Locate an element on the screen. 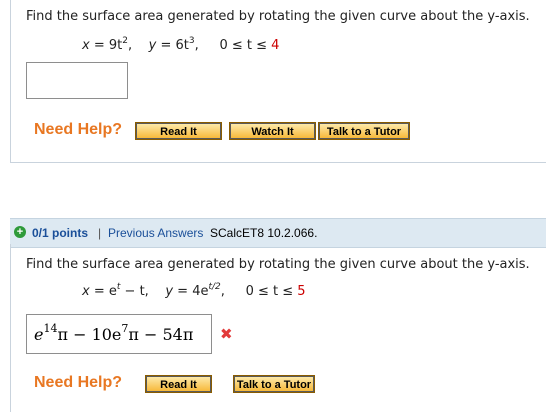  x-exponent: 2 is located at coordinates (125, 41).